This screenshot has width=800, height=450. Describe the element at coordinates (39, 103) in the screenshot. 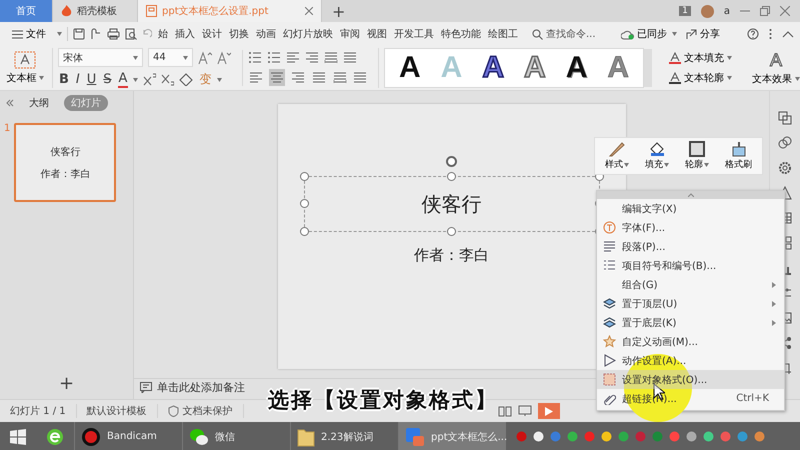

I see `panel-tab: 大纲` at that location.